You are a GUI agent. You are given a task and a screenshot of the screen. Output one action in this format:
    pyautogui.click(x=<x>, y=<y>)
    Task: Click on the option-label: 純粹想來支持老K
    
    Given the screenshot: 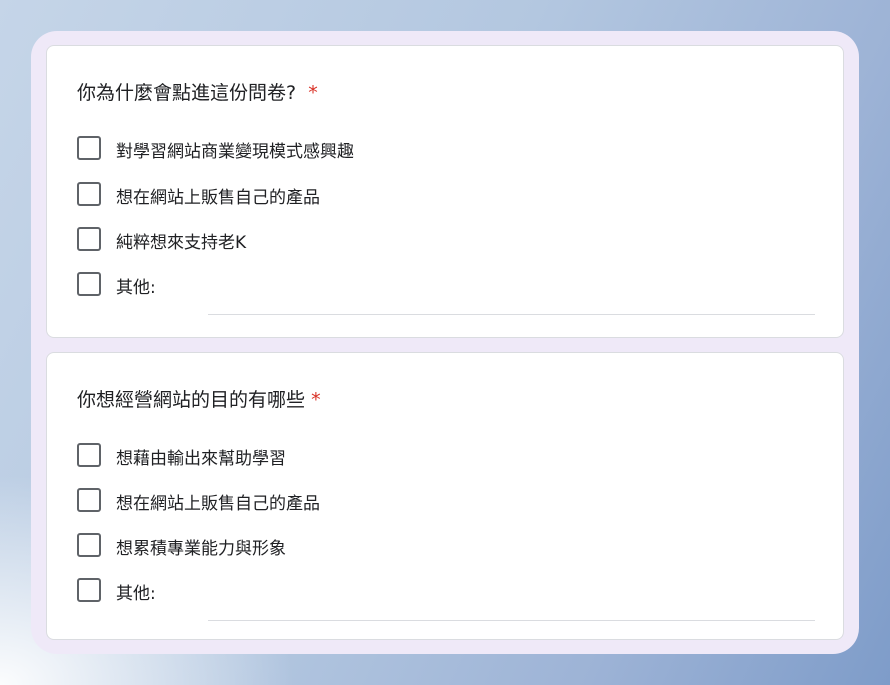 What is the action you would take?
    pyautogui.click(x=181, y=243)
    